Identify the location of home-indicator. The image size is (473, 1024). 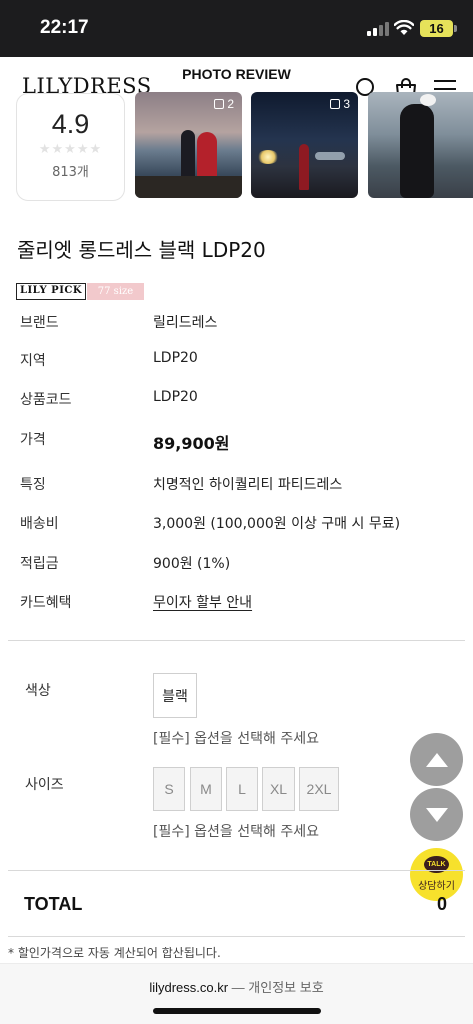
(237, 1011).